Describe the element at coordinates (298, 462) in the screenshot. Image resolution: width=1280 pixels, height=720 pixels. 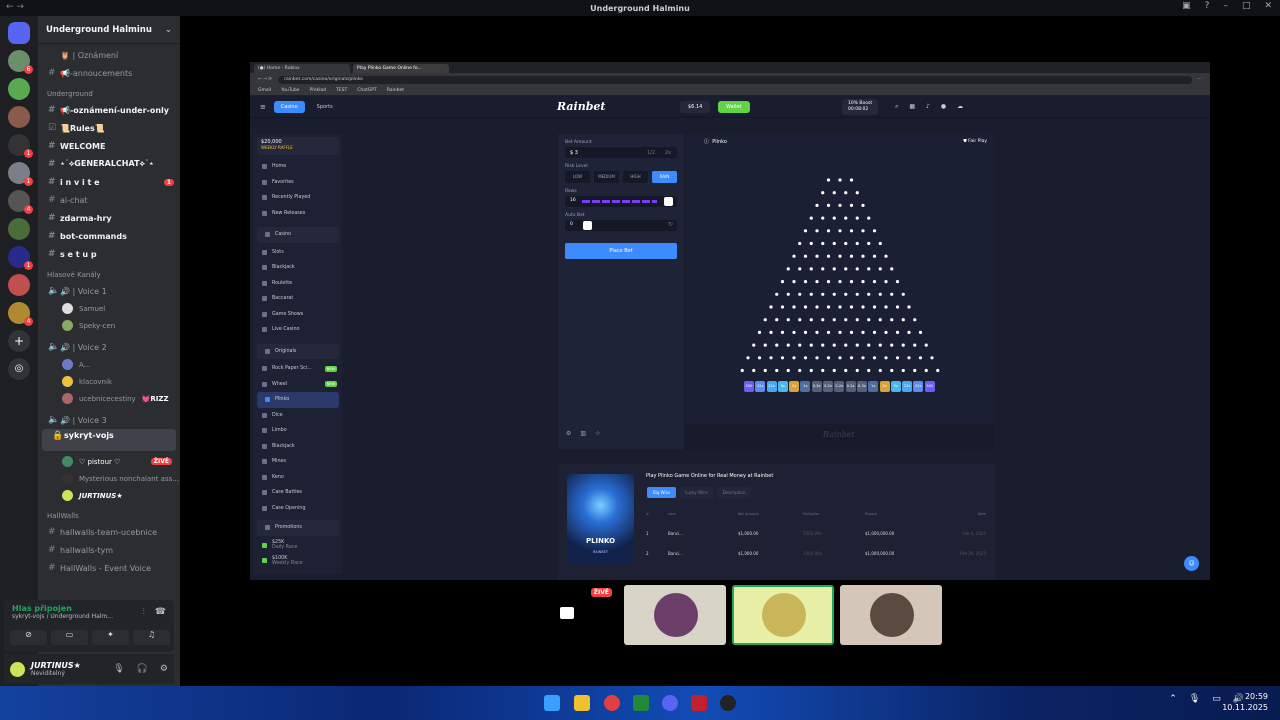
I see `sidebar-item: Mines` at that location.